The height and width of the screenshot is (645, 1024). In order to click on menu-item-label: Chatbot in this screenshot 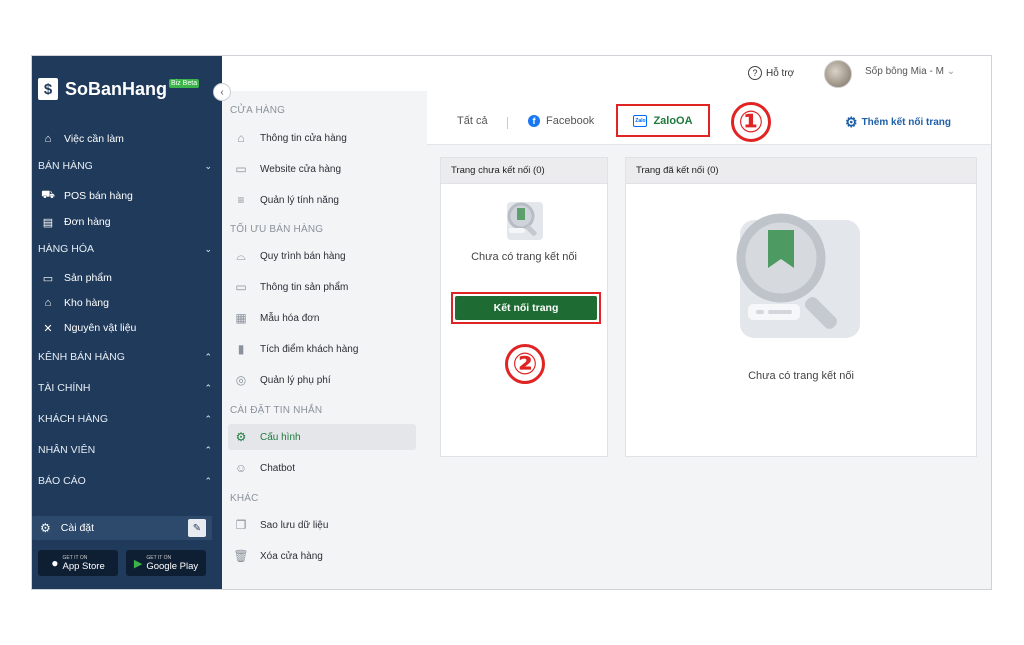, I will do `click(278, 468)`.